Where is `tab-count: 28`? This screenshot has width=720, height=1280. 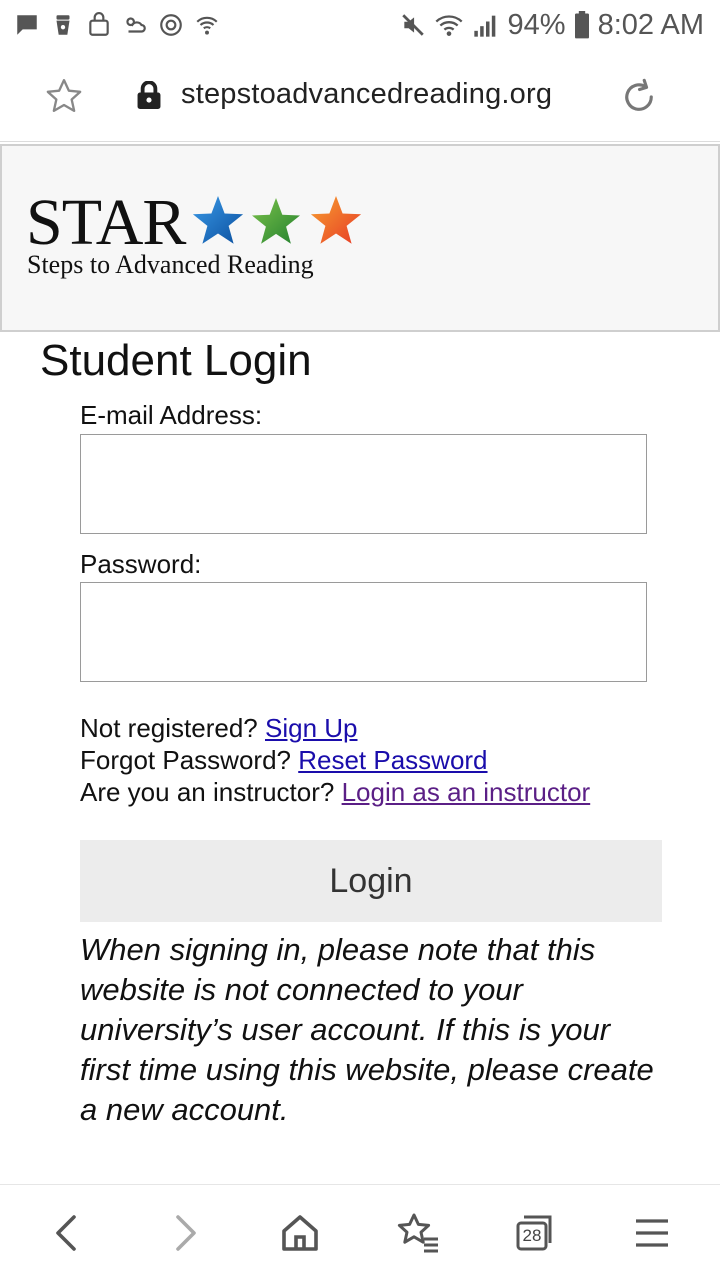 tab-count: 28 is located at coordinates (532, 1235).